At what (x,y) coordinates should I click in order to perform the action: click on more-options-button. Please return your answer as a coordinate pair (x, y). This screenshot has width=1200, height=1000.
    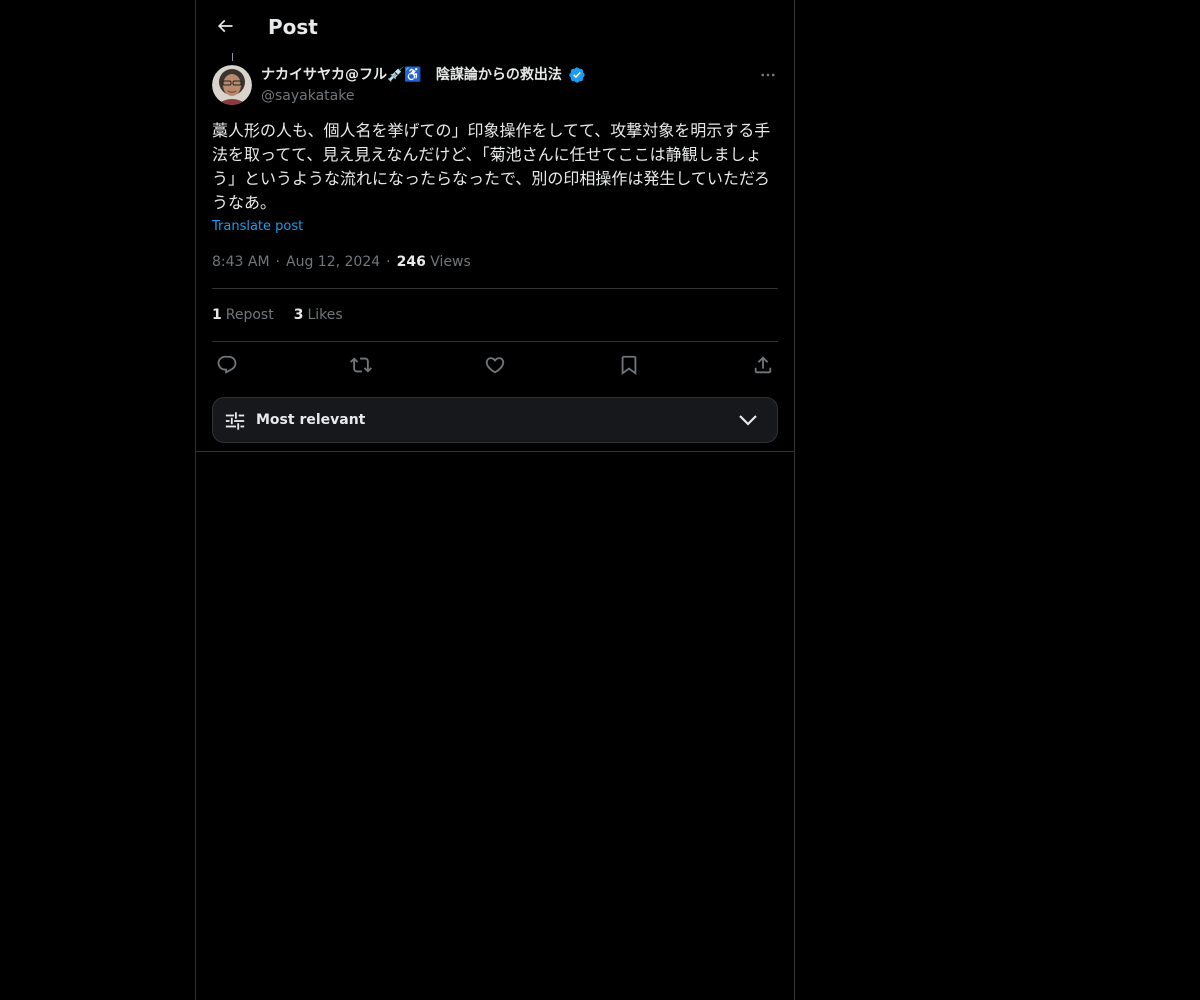
    Looking at the image, I should click on (768, 75).